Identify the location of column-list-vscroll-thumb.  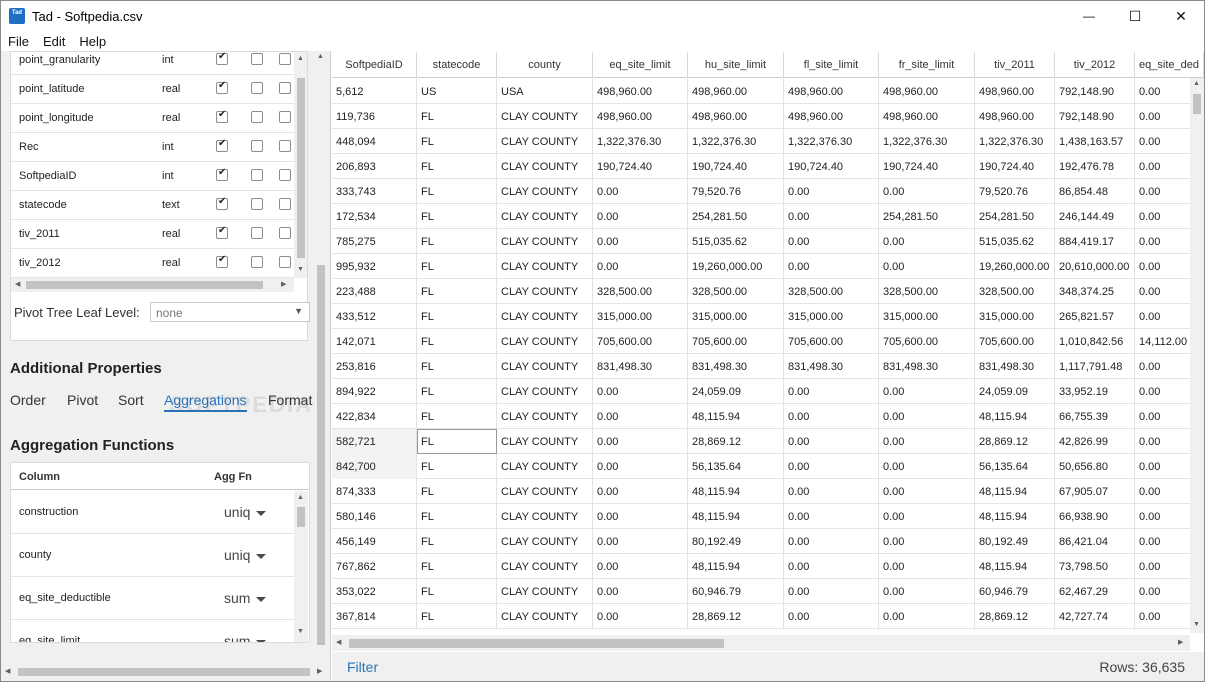
(301, 168).